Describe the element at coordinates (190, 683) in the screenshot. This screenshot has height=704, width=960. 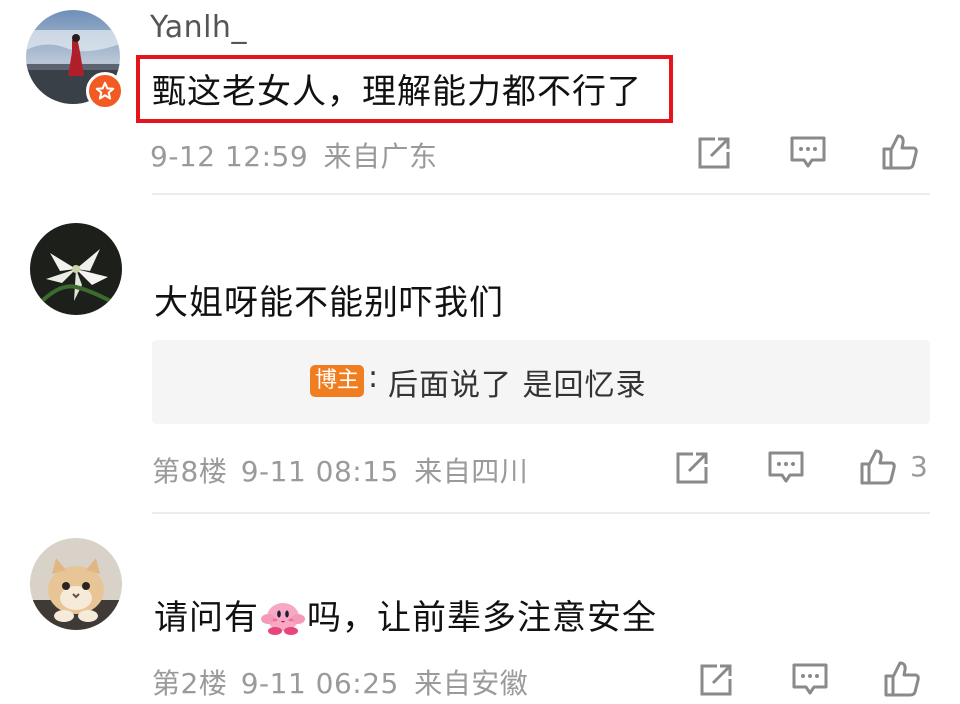
I see `floor-number: 第2楼` at that location.